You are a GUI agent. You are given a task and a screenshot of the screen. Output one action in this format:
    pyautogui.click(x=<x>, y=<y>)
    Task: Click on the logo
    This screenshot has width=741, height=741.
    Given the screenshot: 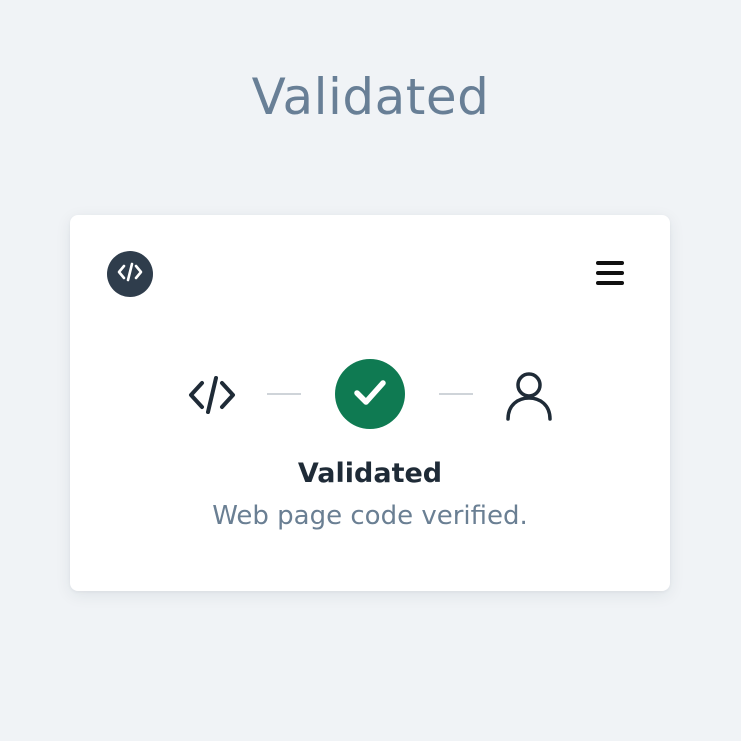 What is the action you would take?
    pyautogui.click(x=130, y=274)
    